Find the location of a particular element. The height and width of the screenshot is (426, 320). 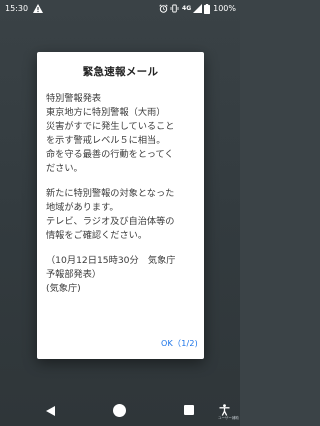

accessibility-label: ユーザー補助 is located at coordinates (228, 418).